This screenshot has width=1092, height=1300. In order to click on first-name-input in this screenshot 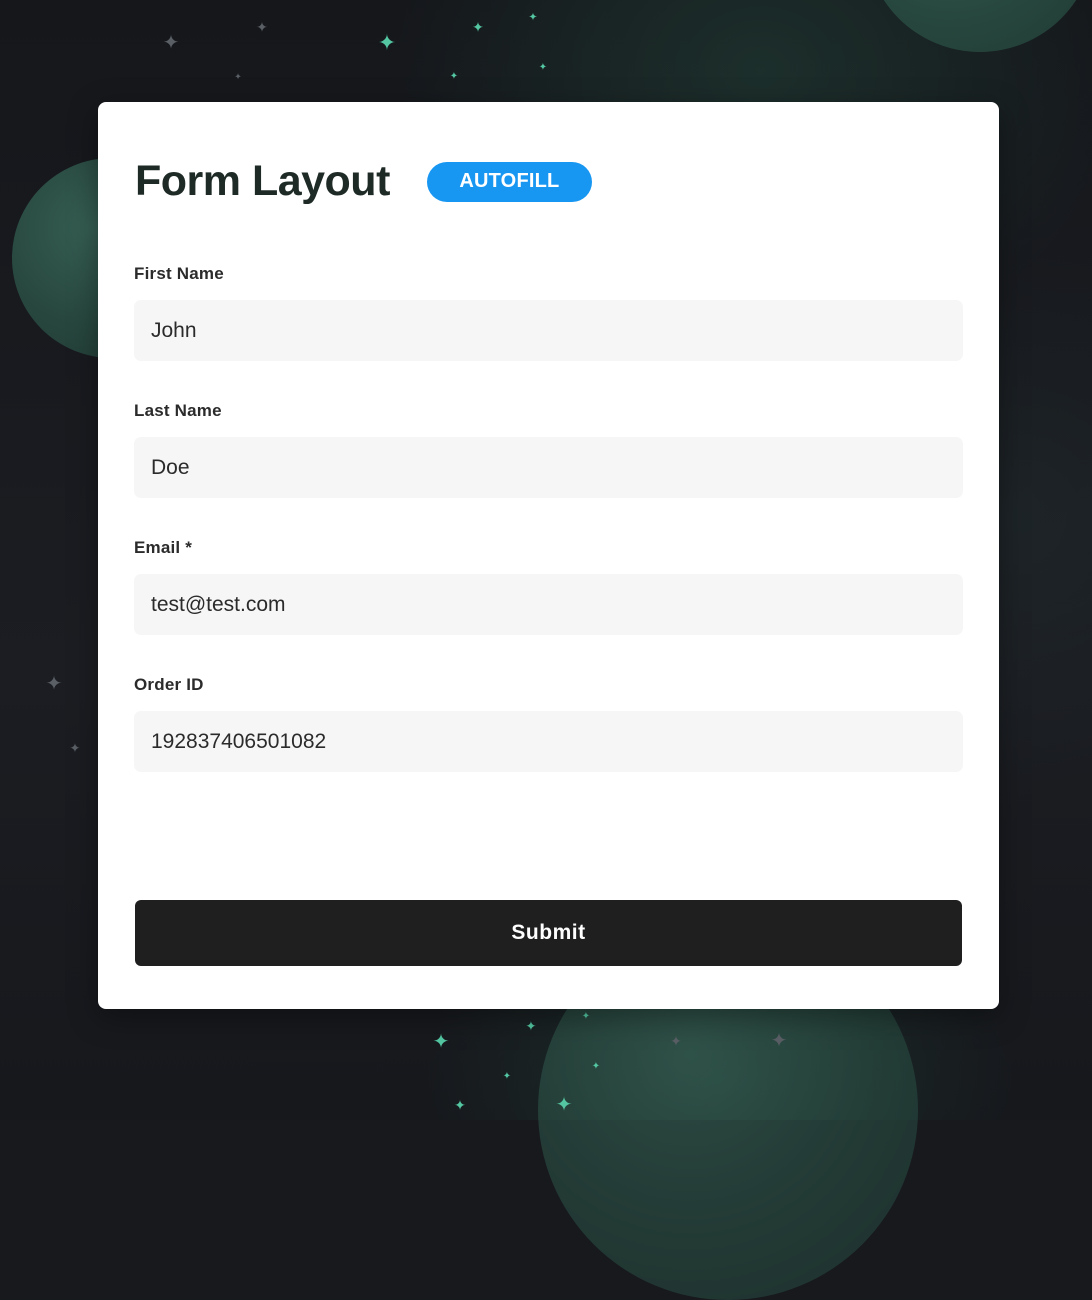, I will do `click(548, 330)`.